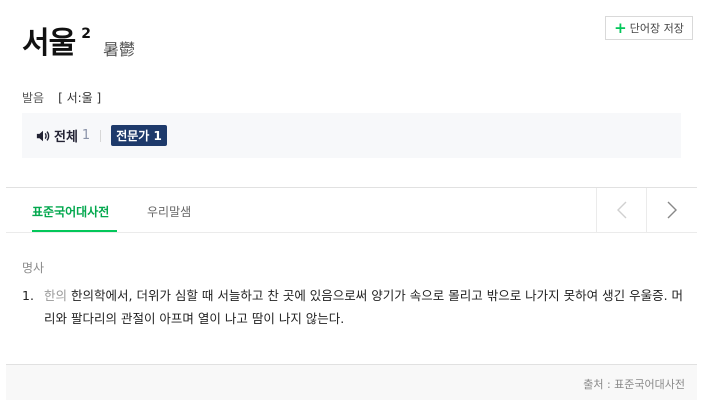 The image size is (710, 406). What do you see at coordinates (620, 27) in the screenshot?
I see `plus-icon: +` at bounding box center [620, 27].